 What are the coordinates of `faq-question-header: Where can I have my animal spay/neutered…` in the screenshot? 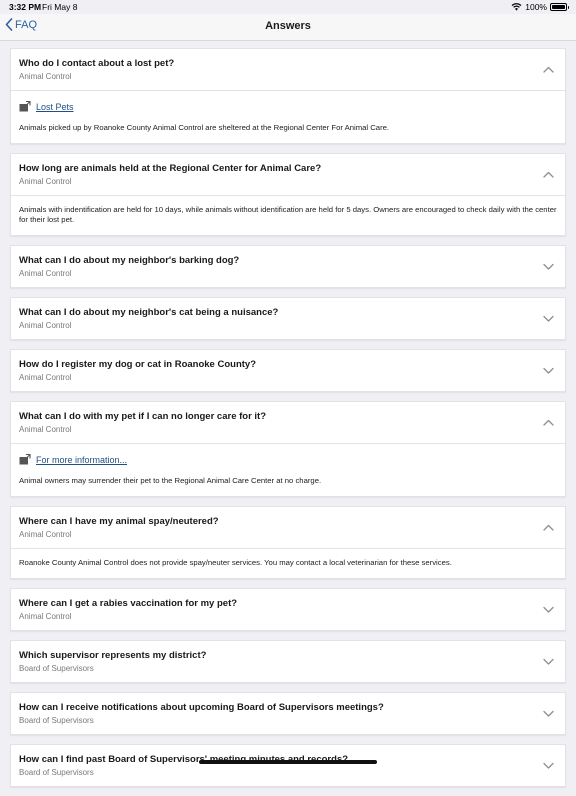 It's located at (288, 527).